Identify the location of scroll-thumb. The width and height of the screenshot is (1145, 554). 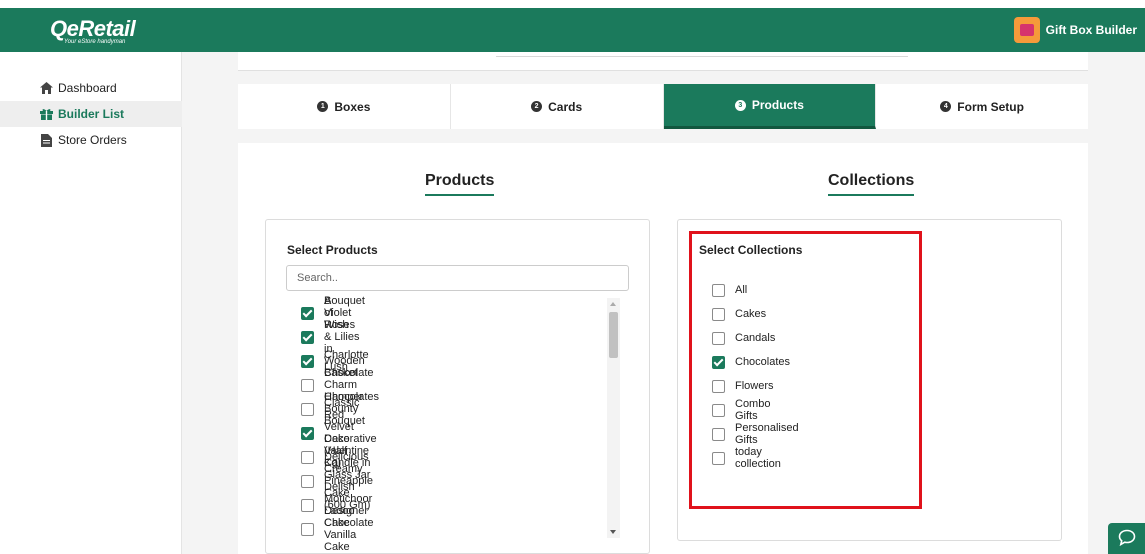
(613, 335).